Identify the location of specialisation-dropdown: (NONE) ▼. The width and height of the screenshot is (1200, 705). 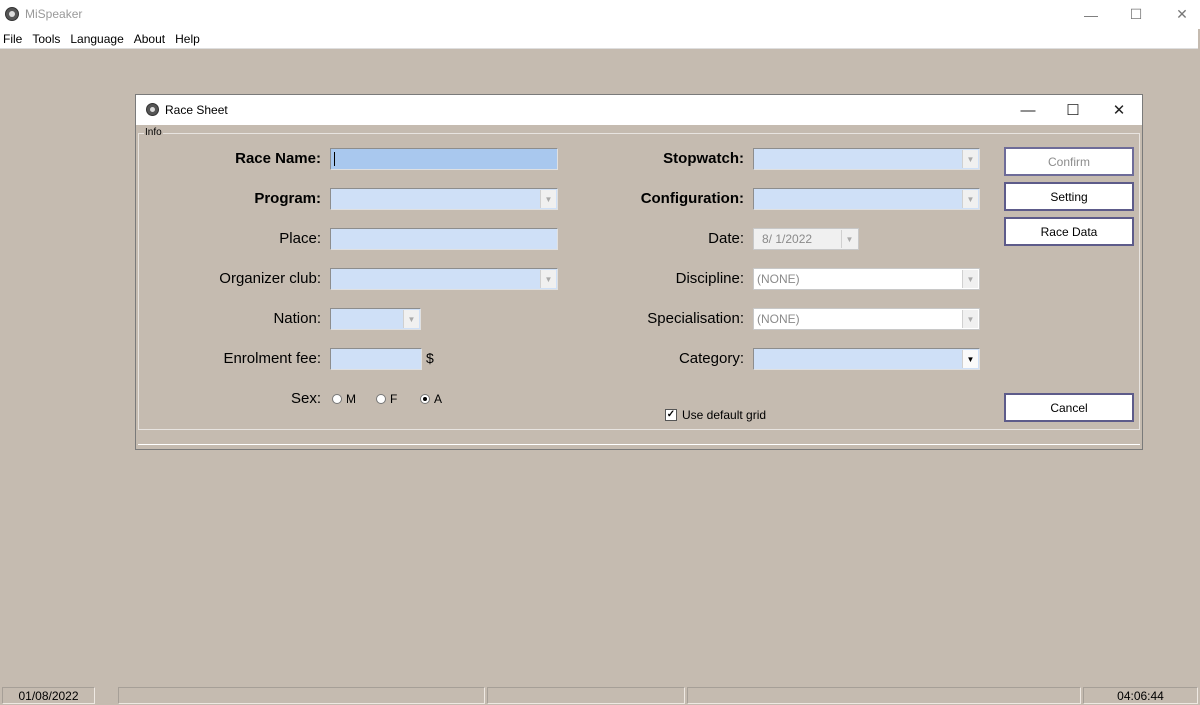
(866, 319).